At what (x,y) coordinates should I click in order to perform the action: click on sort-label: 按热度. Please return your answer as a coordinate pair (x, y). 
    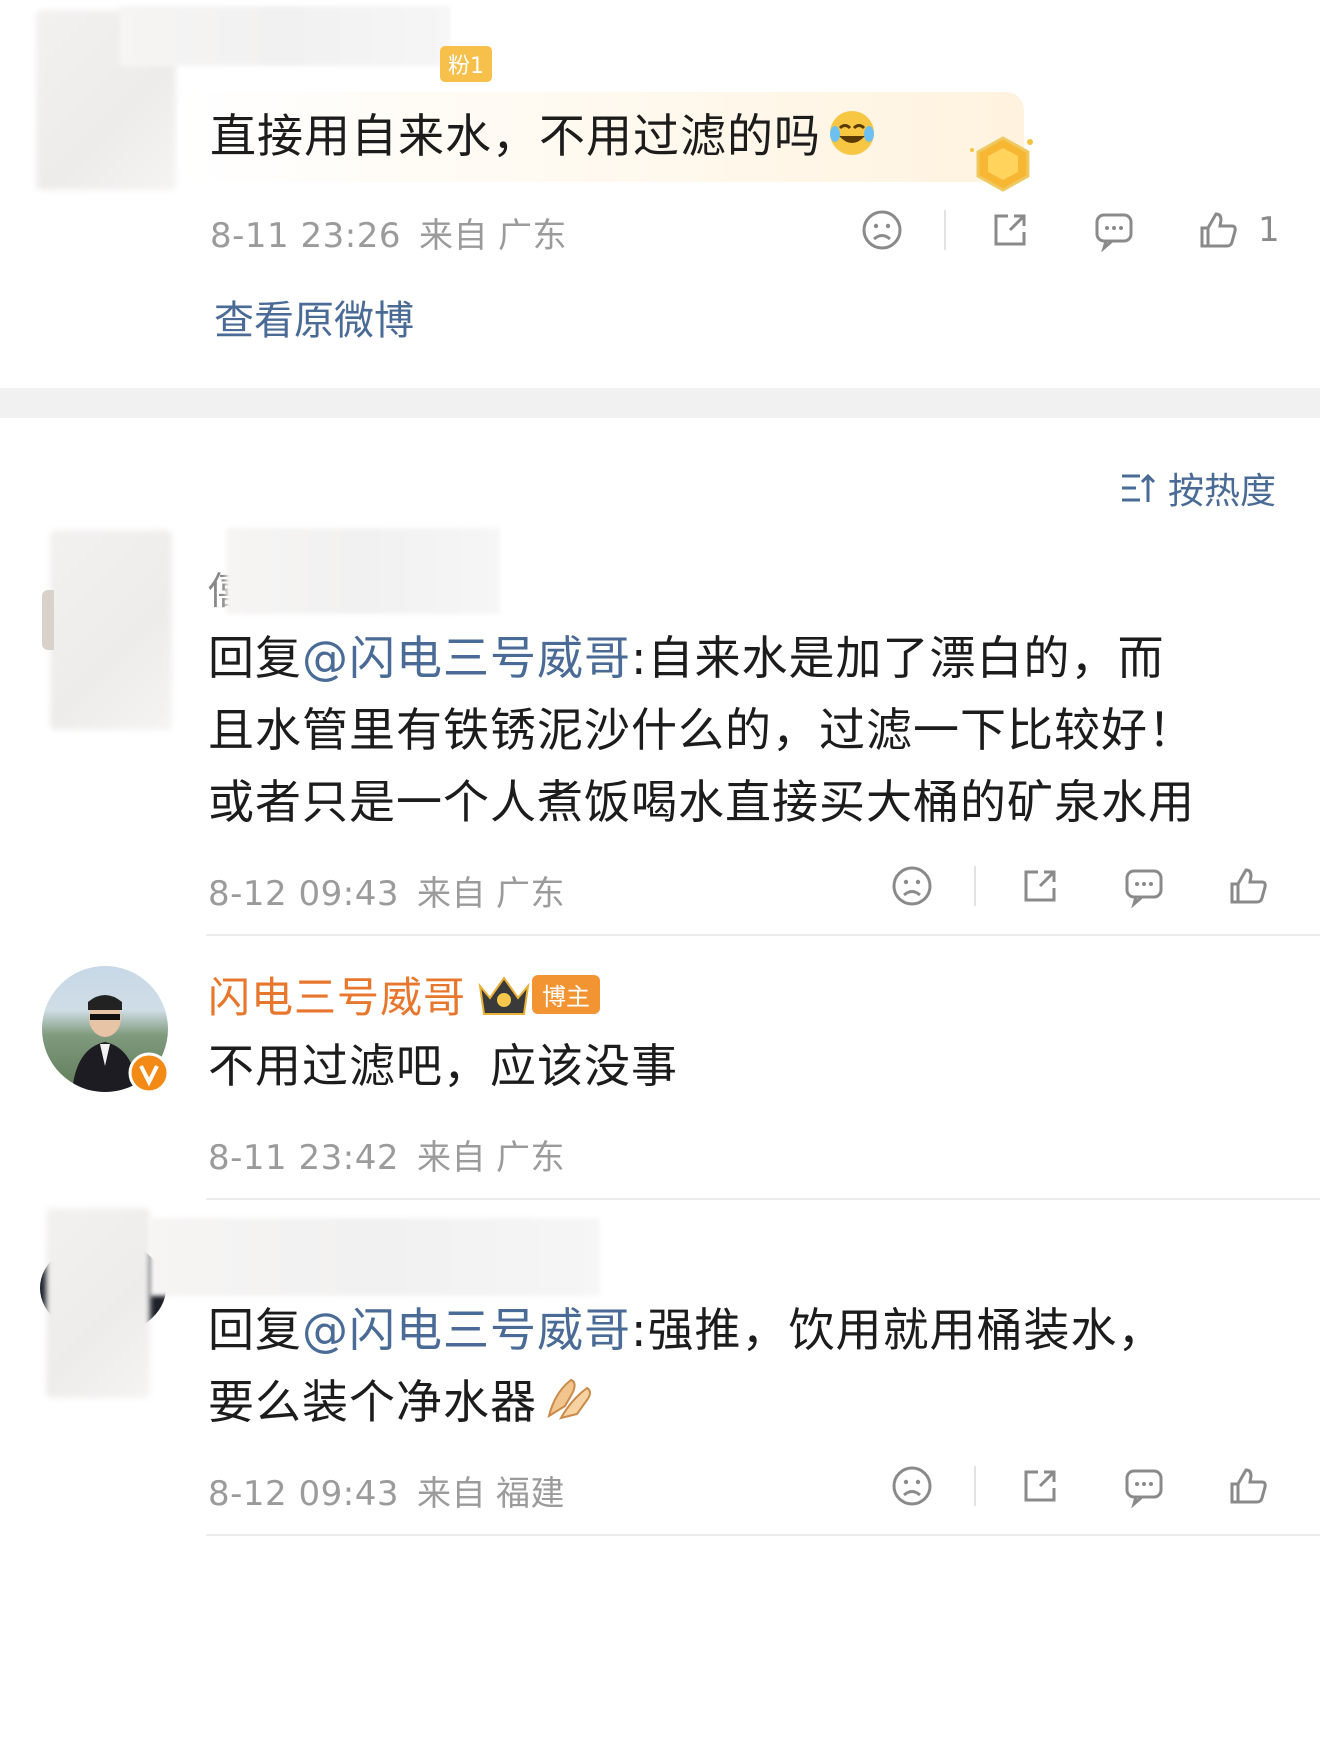
    Looking at the image, I should click on (1222, 491).